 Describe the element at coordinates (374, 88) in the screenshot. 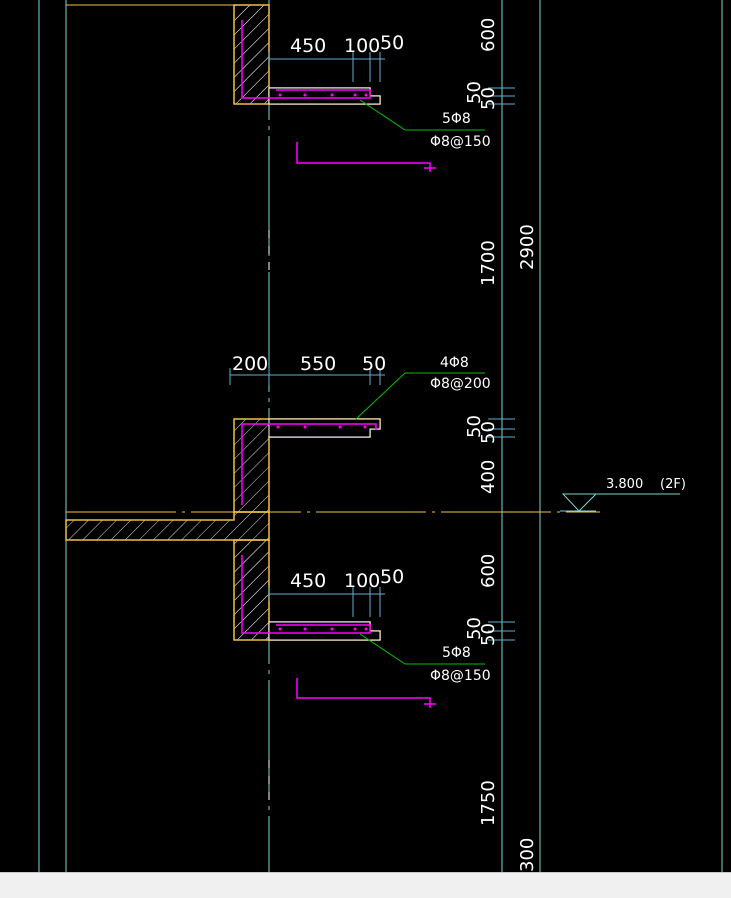

I see `upper-beam-section: 450 100 50 600 50 50 5Φ8 Φ8@150` at that location.